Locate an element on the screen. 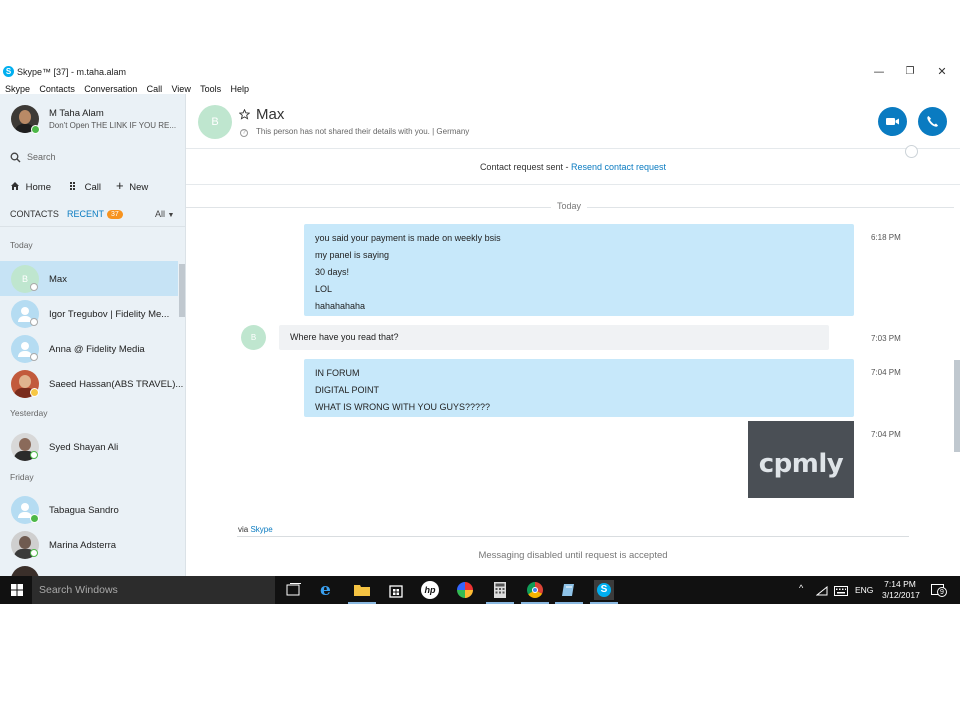 The height and width of the screenshot is (720, 960). taskbar-search: Search Windows is located at coordinates (153, 590).